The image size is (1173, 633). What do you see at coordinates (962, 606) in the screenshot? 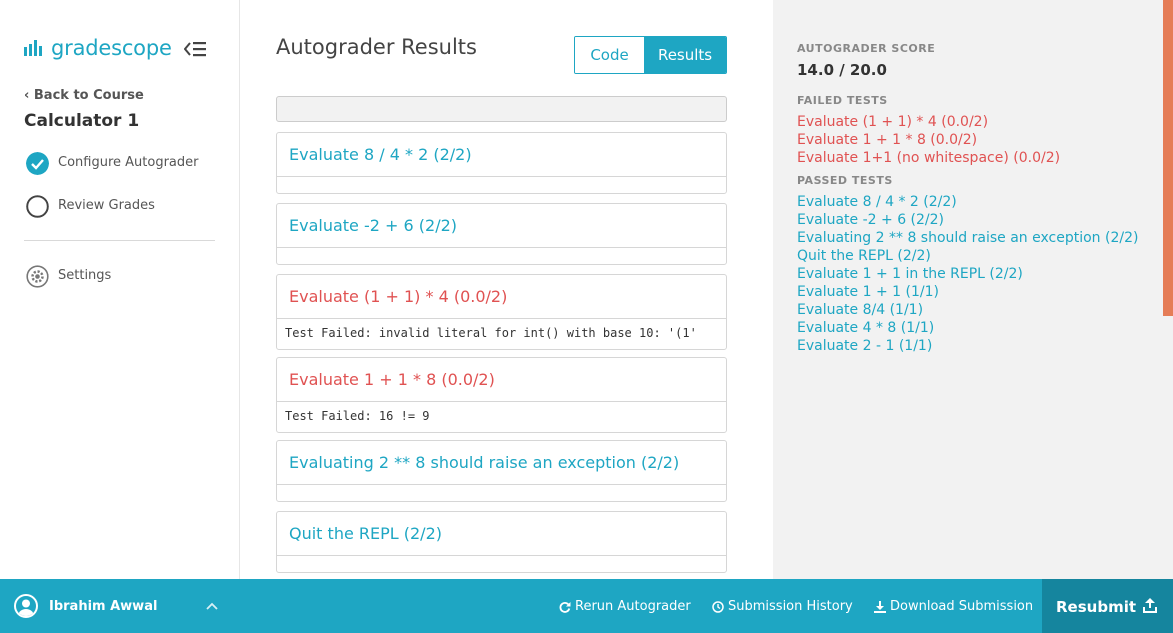
I see `download-label: Download Submission` at bounding box center [962, 606].